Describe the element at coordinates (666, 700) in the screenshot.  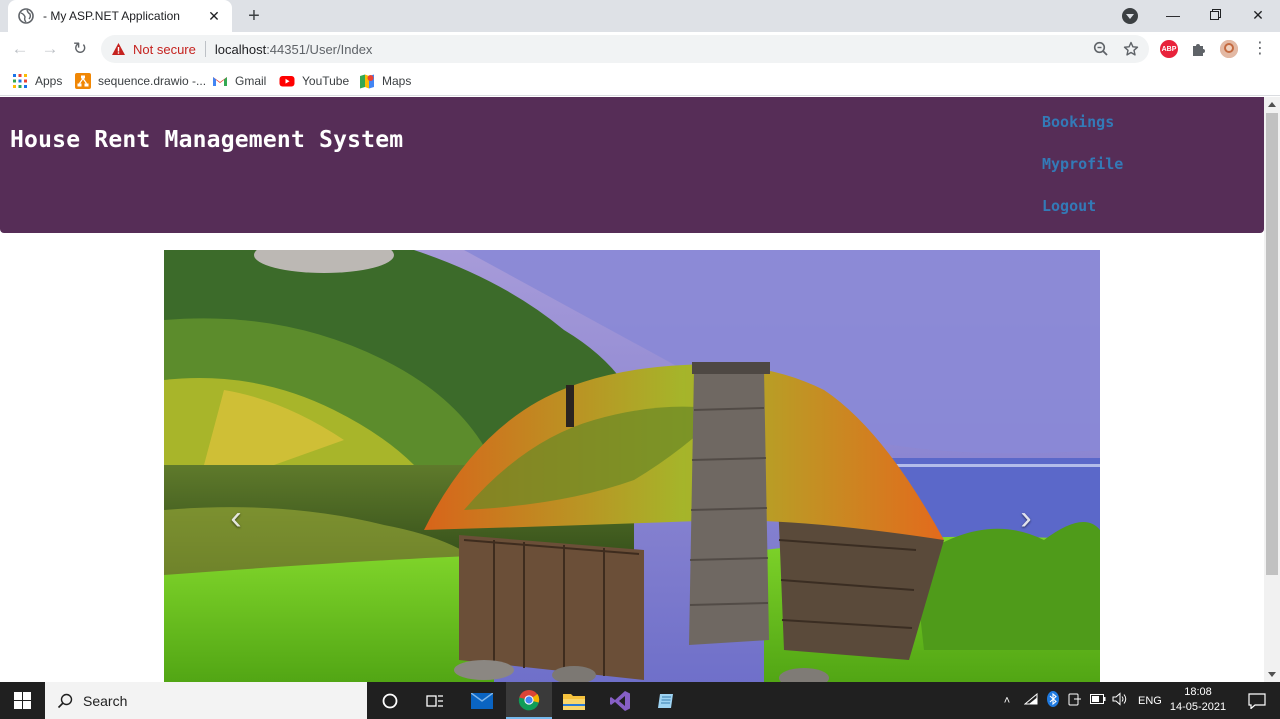
I see `notepad-app-icon` at that location.